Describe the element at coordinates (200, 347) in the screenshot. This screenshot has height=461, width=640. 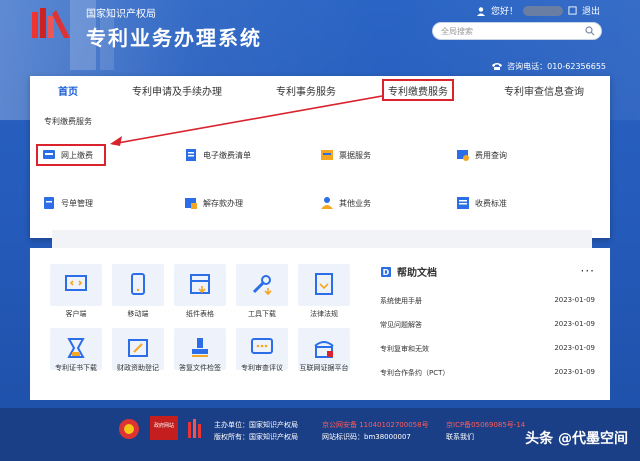
I see `stamp-icon` at that location.